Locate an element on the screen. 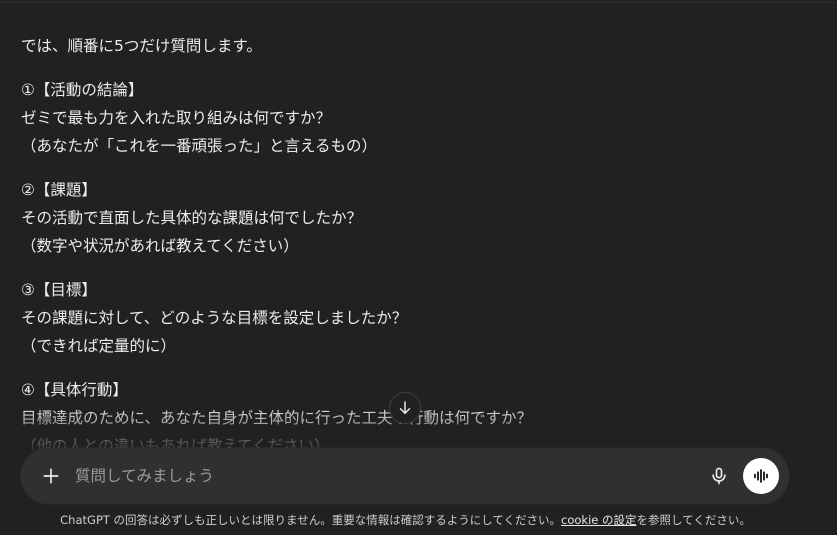 The width and height of the screenshot is (837, 535). scroll-to-bottom-button is located at coordinates (405, 408).